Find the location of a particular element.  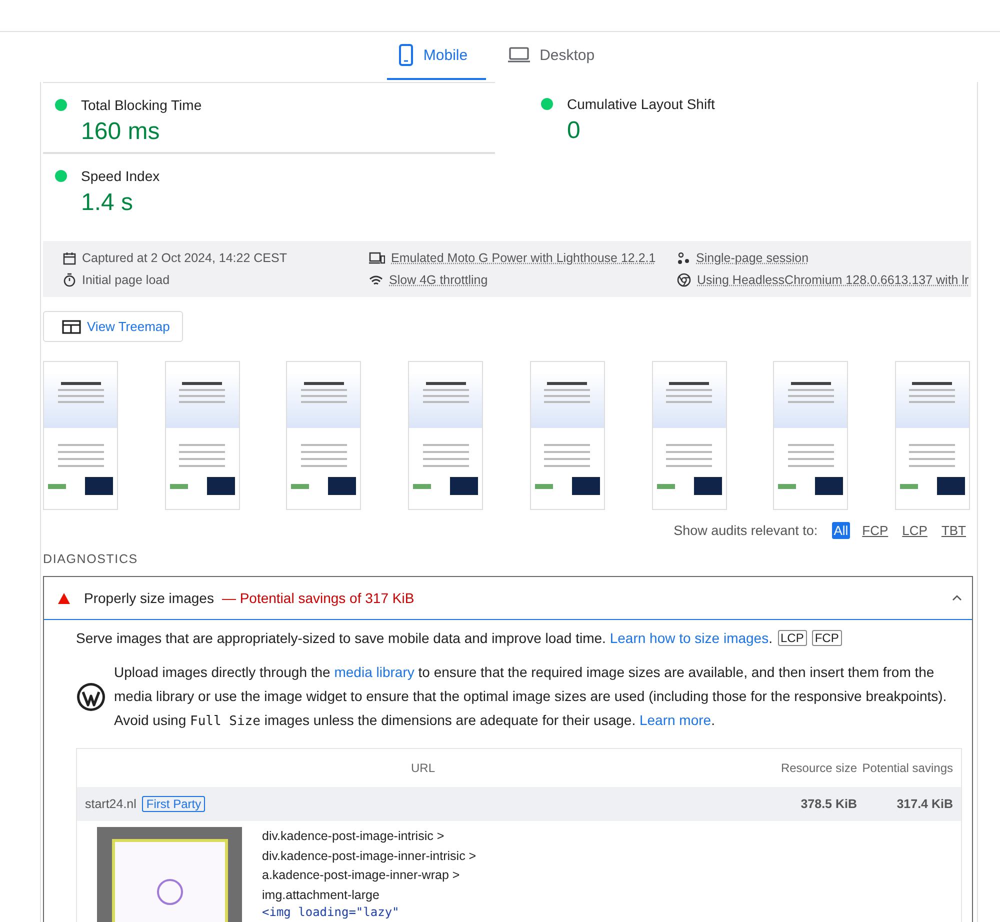

view-treemap-button: View Treemap is located at coordinates (113, 326).